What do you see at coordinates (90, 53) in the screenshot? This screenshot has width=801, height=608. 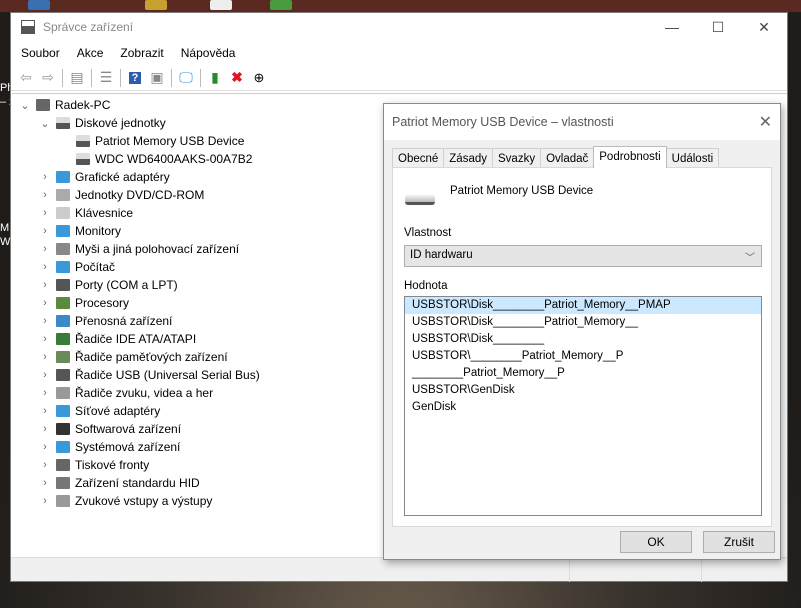 I see `menu-akce: Akce` at bounding box center [90, 53].